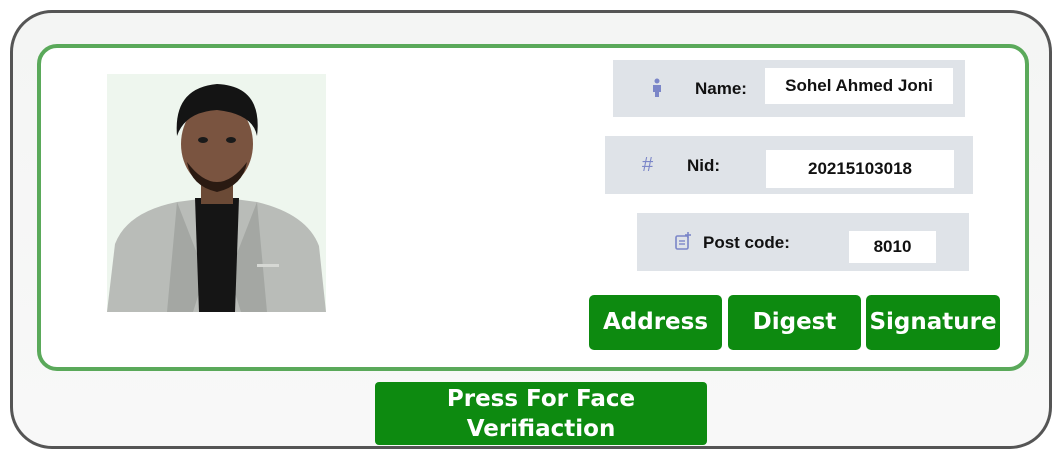 The width and height of the screenshot is (1064, 455). What do you see at coordinates (704, 165) in the screenshot?
I see `nid-label: Nid:` at bounding box center [704, 165].